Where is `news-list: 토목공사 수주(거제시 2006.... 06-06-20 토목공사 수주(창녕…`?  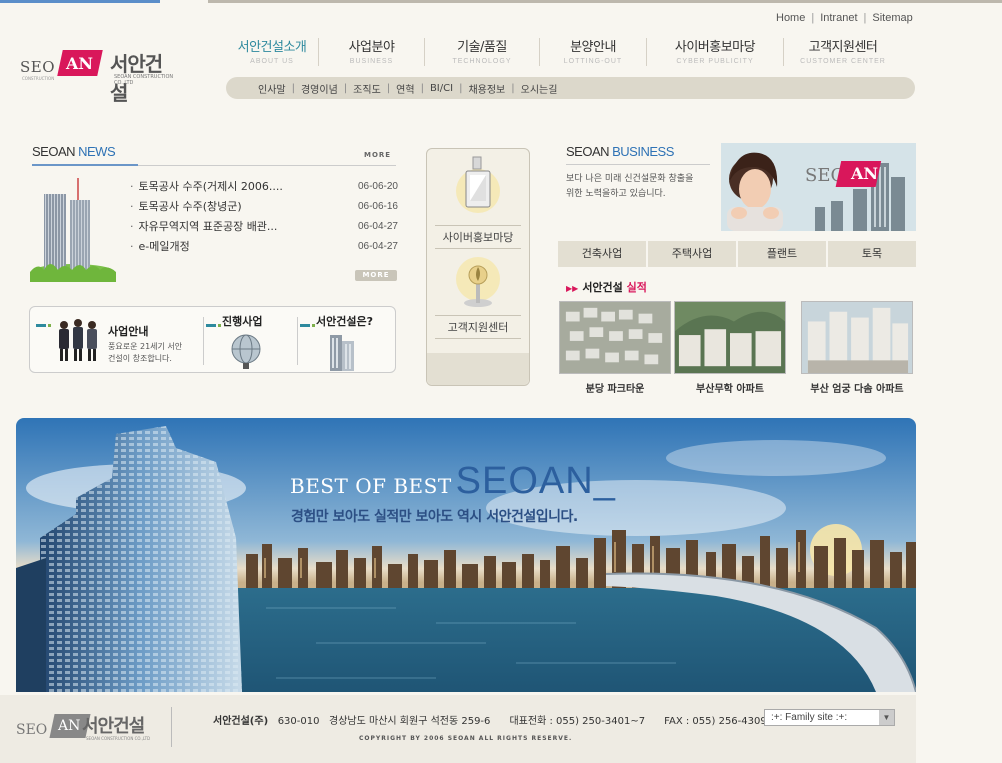 news-list: 토목공사 수주(거제시 2006.... 06-06-20 토목공사 수주(창녕… is located at coordinates (264, 216).